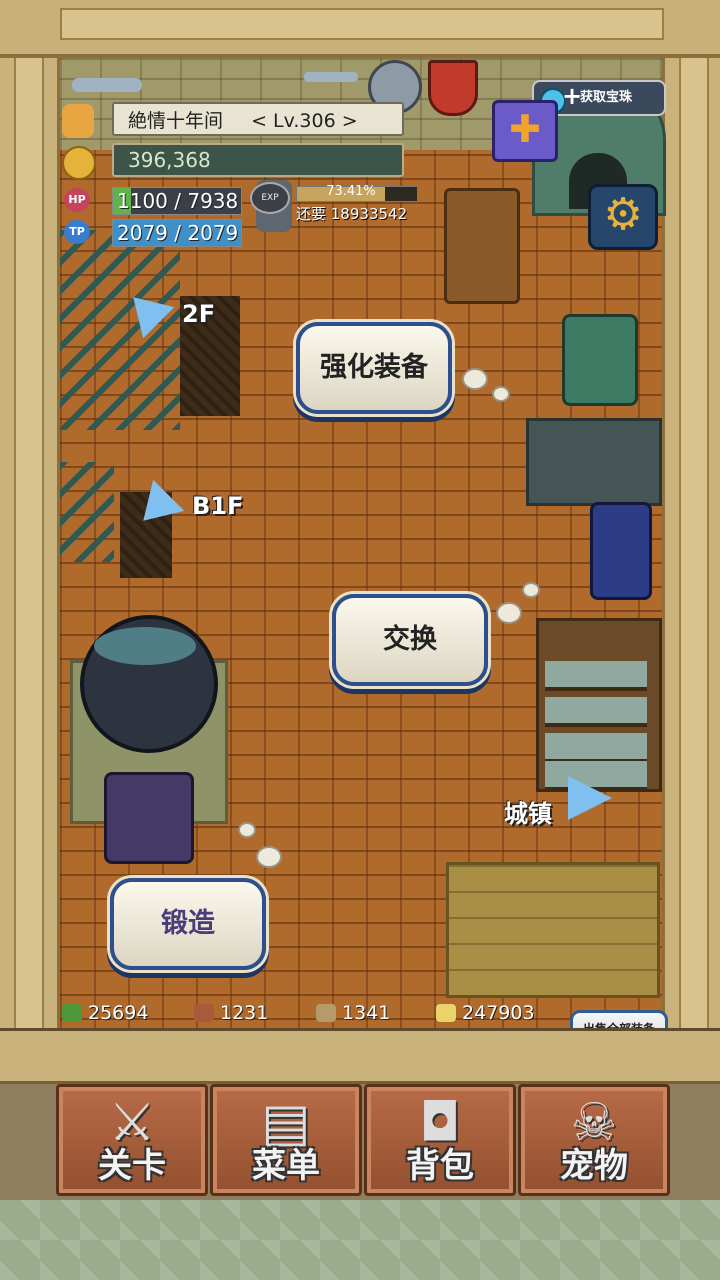 Image resolution: width=720 pixels, height=1280 pixels. I want to click on left-frame, so click(30, 543).